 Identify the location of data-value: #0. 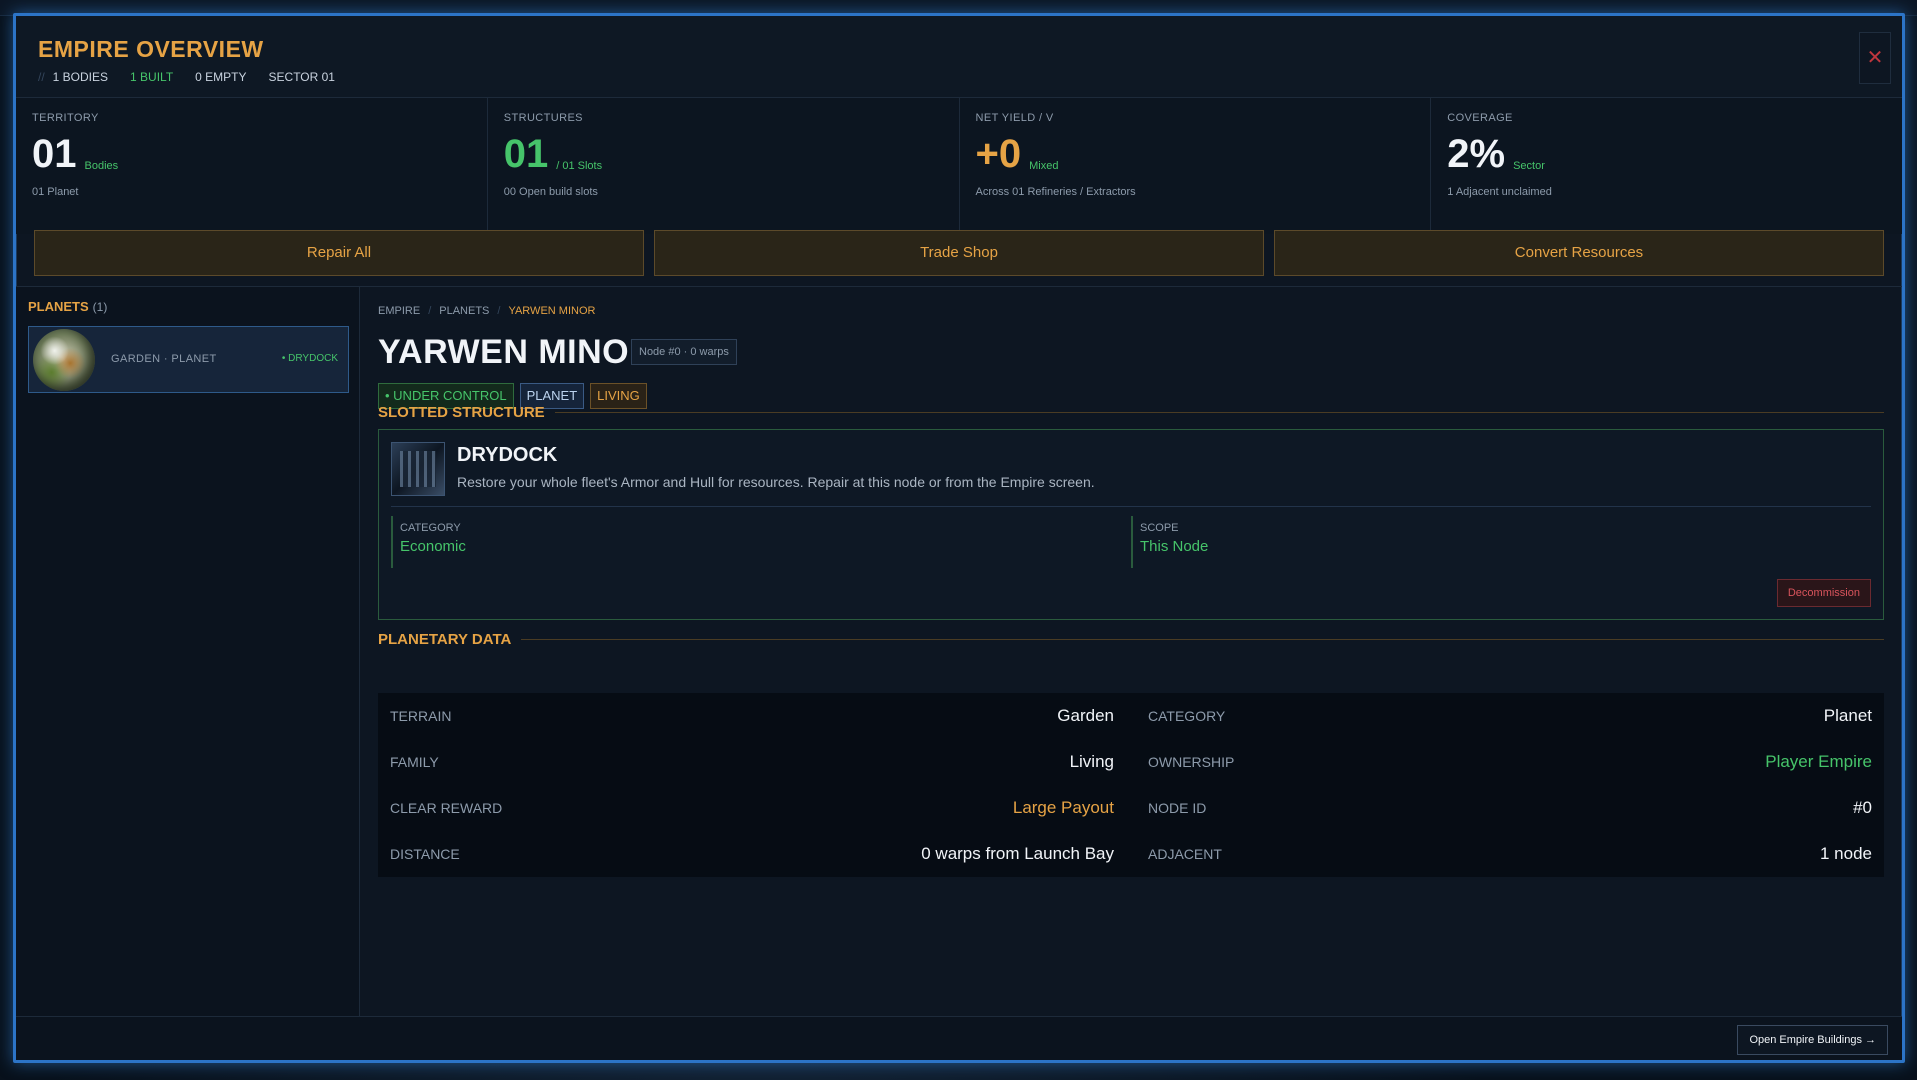
(1862, 807).